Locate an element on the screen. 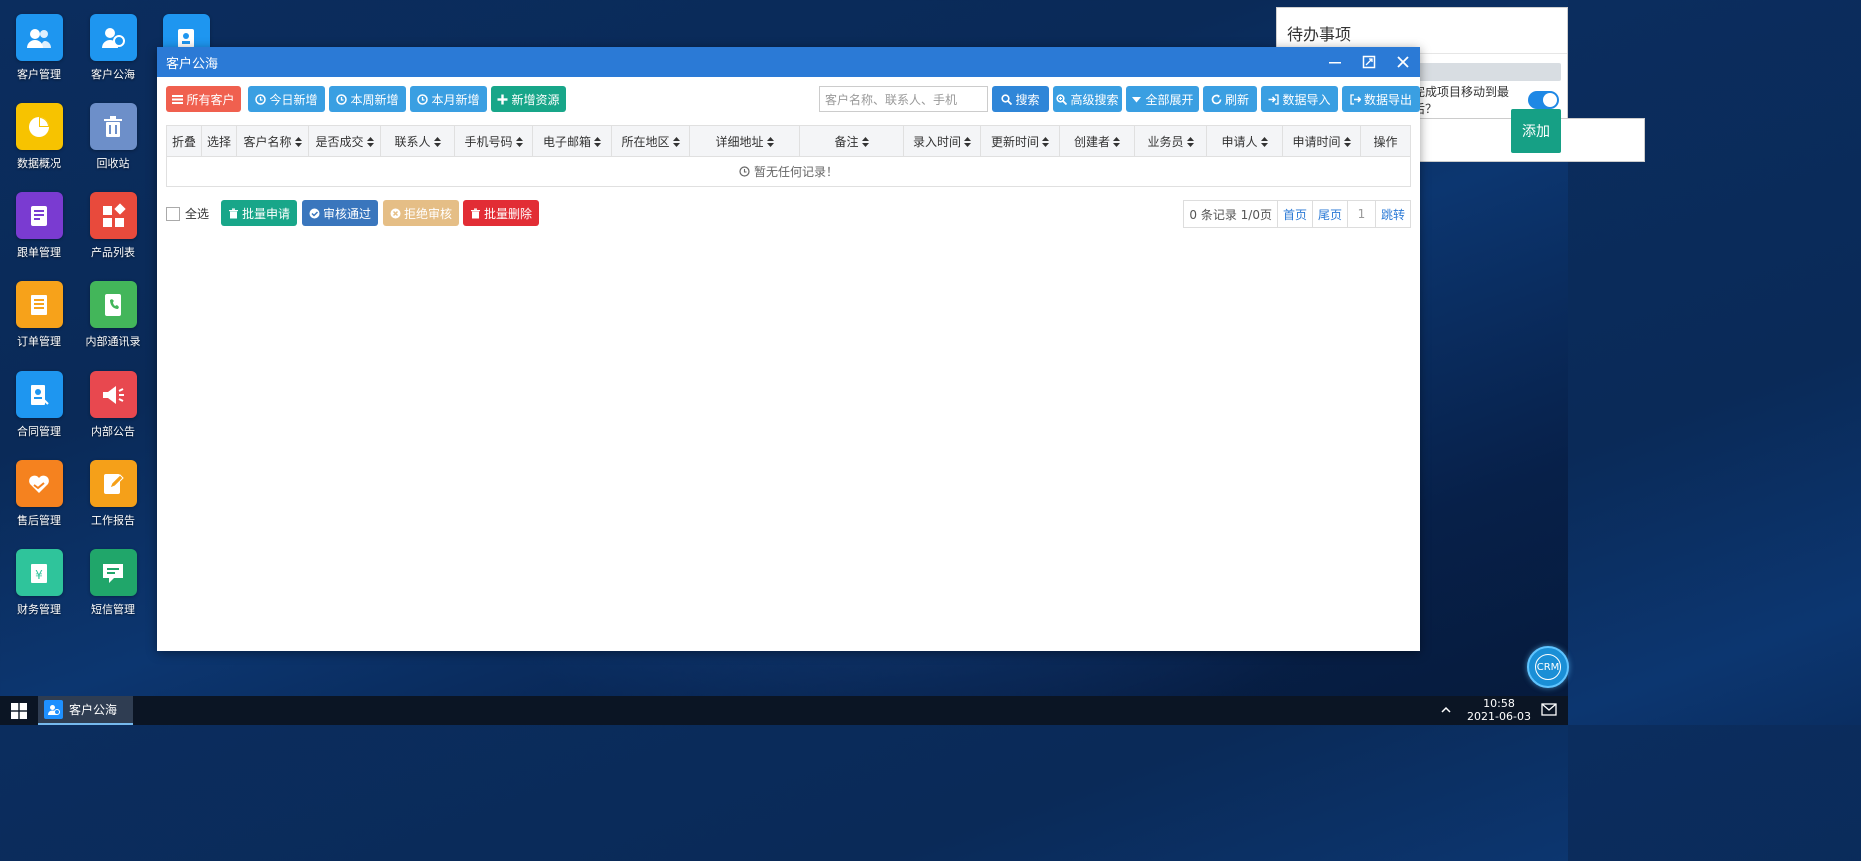 This screenshot has height=861, width=1861. desktop-icon-label: 客户管理 is located at coordinates (39, 74).